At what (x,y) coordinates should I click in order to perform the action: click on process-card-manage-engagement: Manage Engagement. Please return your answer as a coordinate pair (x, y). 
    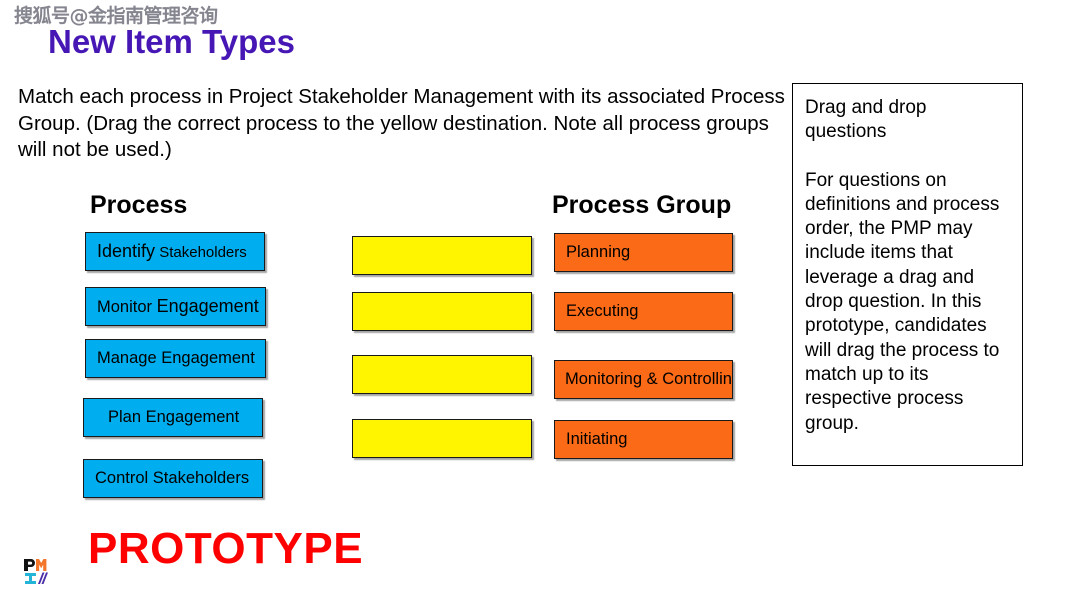
    Looking at the image, I should click on (175, 358).